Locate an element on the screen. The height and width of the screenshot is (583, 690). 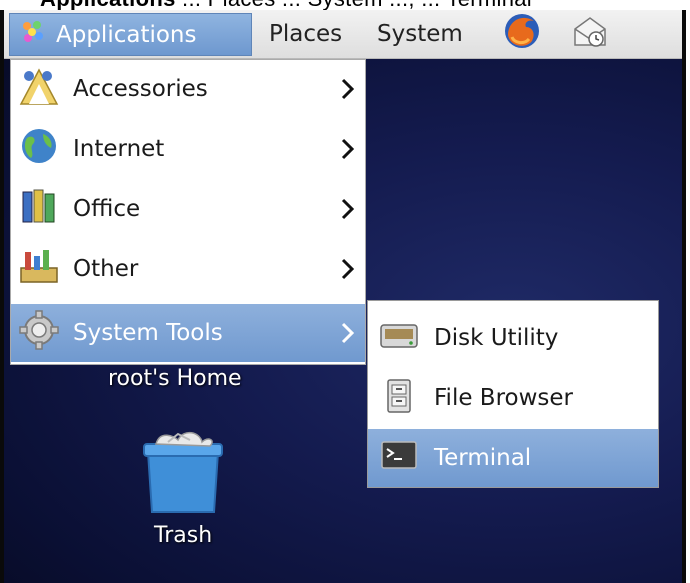
globe-icon is located at coordinates (39, 149).